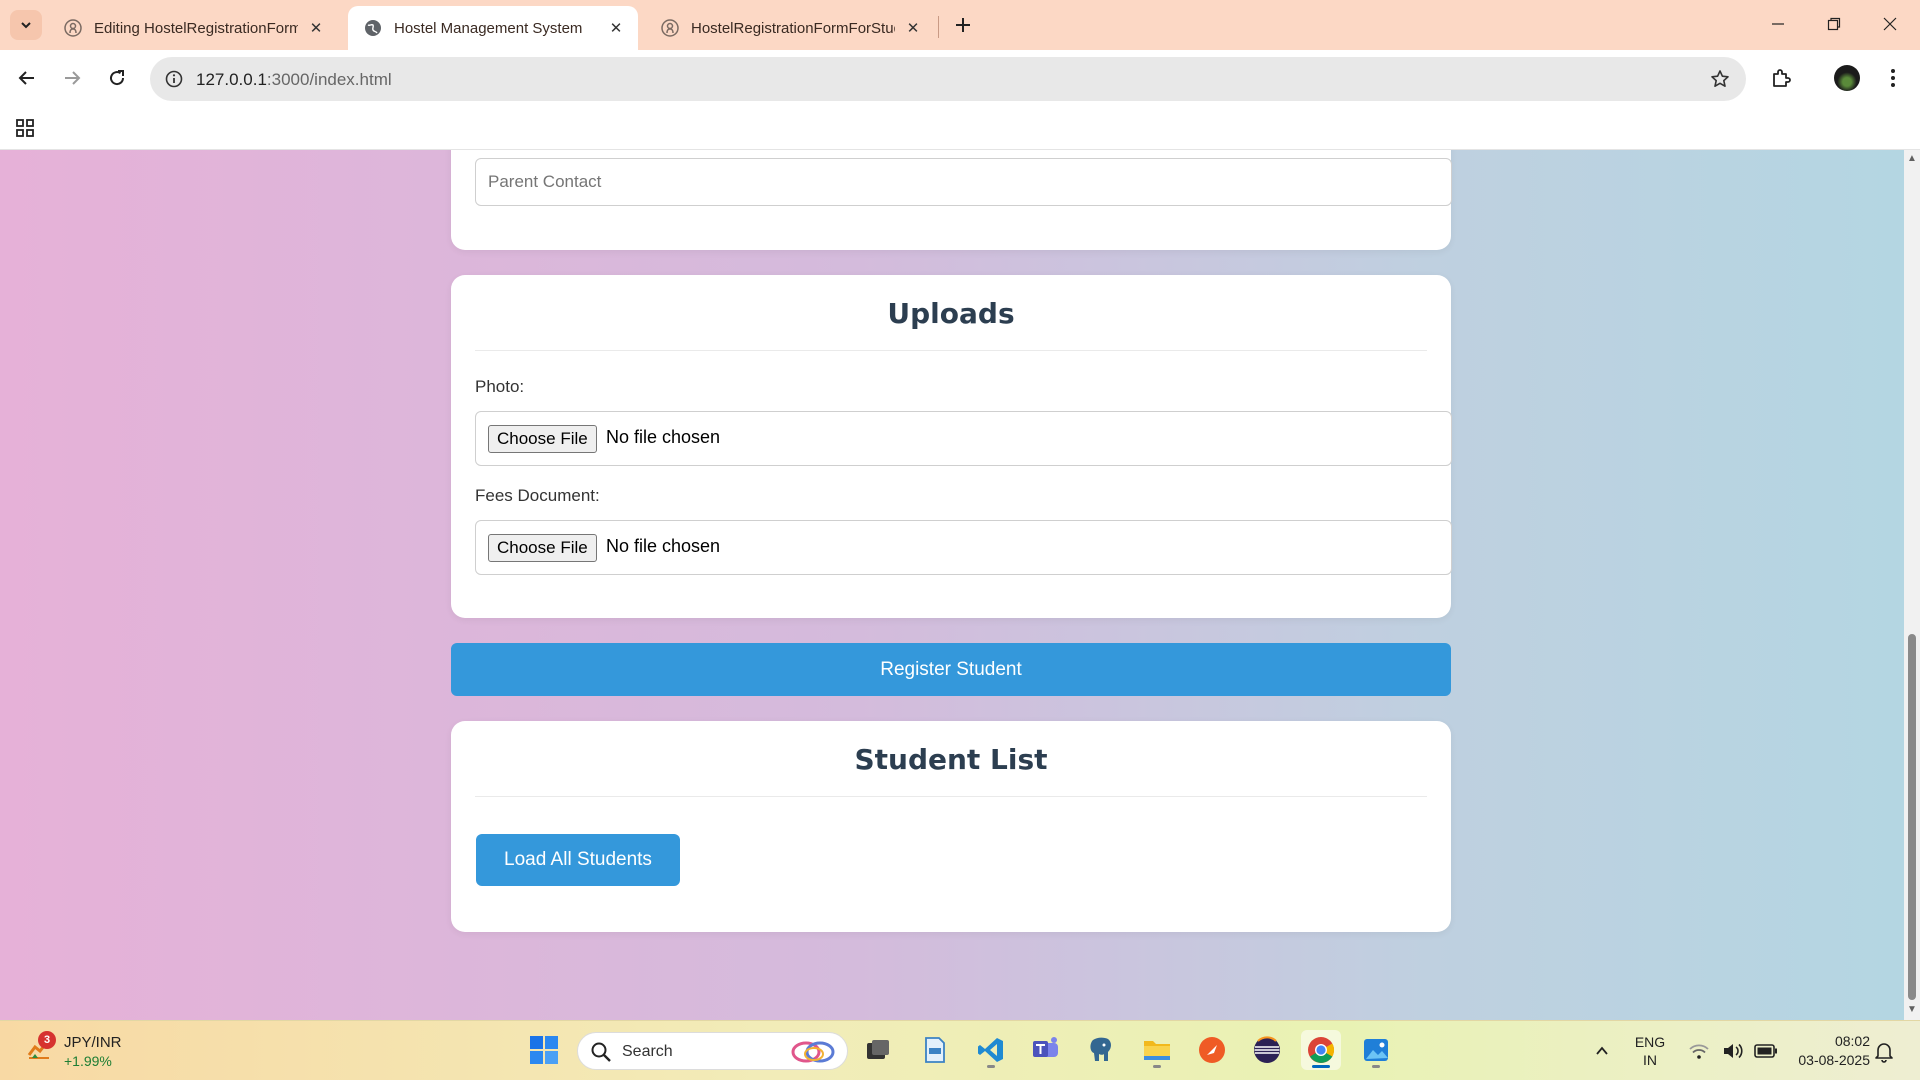  I want to click on tab-separator, so click(938, 27).